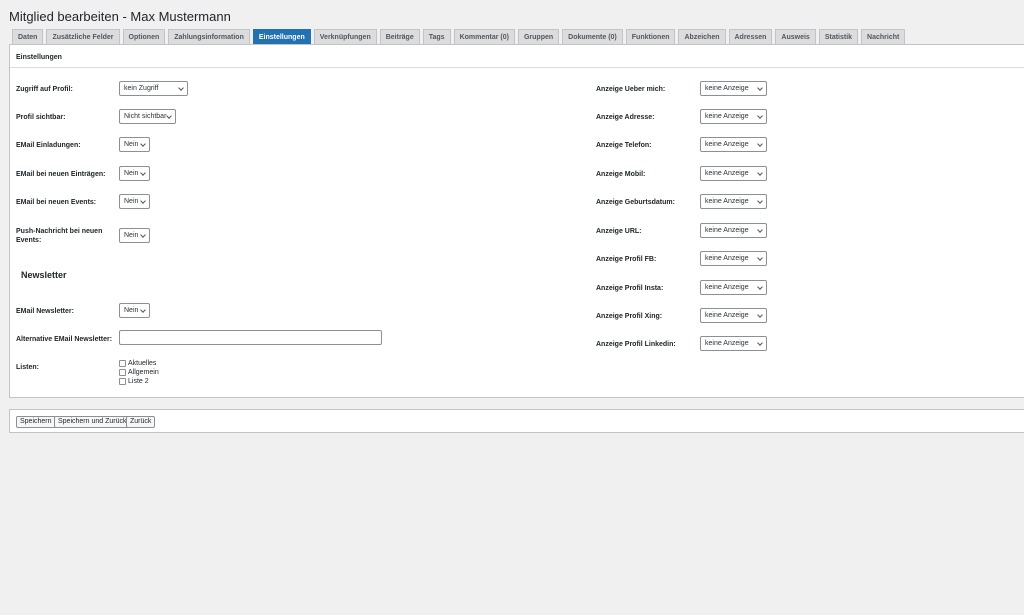 Image resolution: width=1024 pixels, height=615 pixels. I want to click on display-phone-select: keine Anzeige, so click(733, 144).